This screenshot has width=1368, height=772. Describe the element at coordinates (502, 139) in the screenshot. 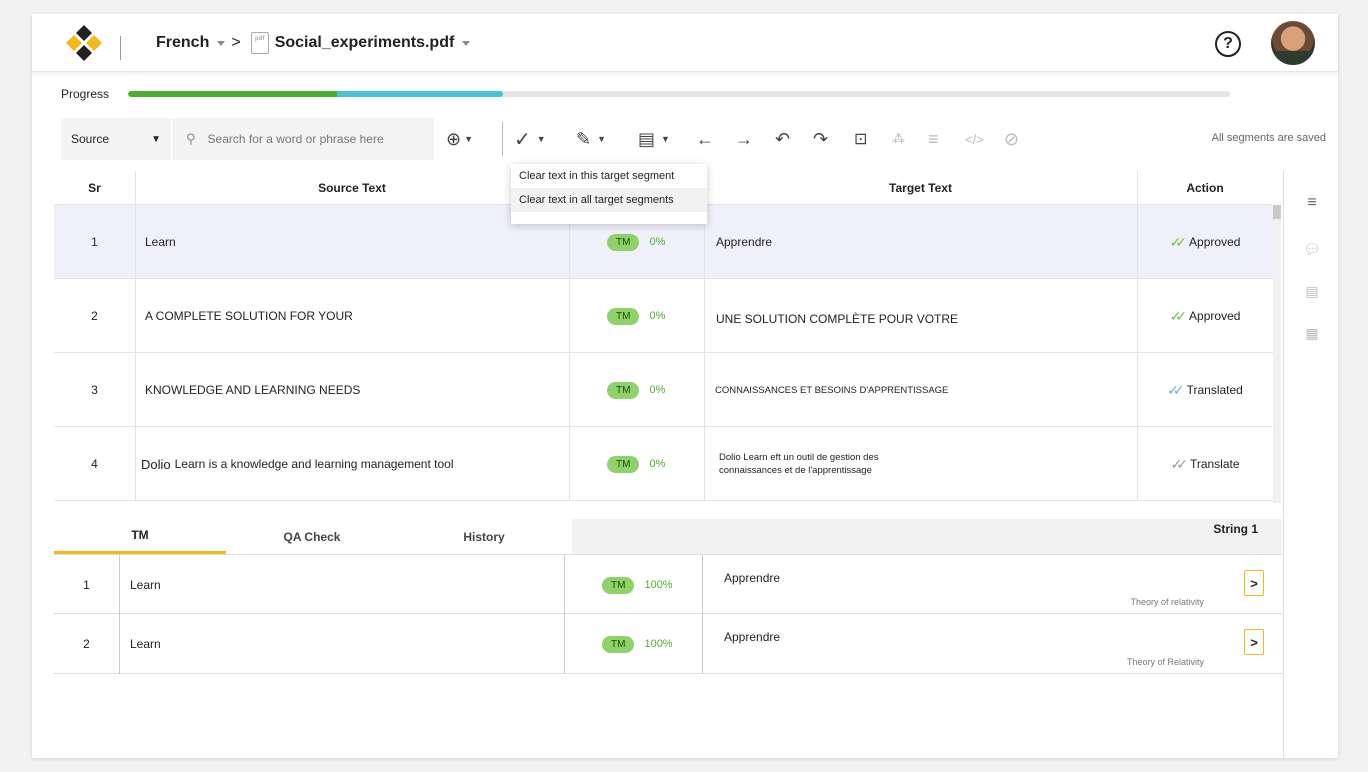

I see `toolbar-divider` at that location.